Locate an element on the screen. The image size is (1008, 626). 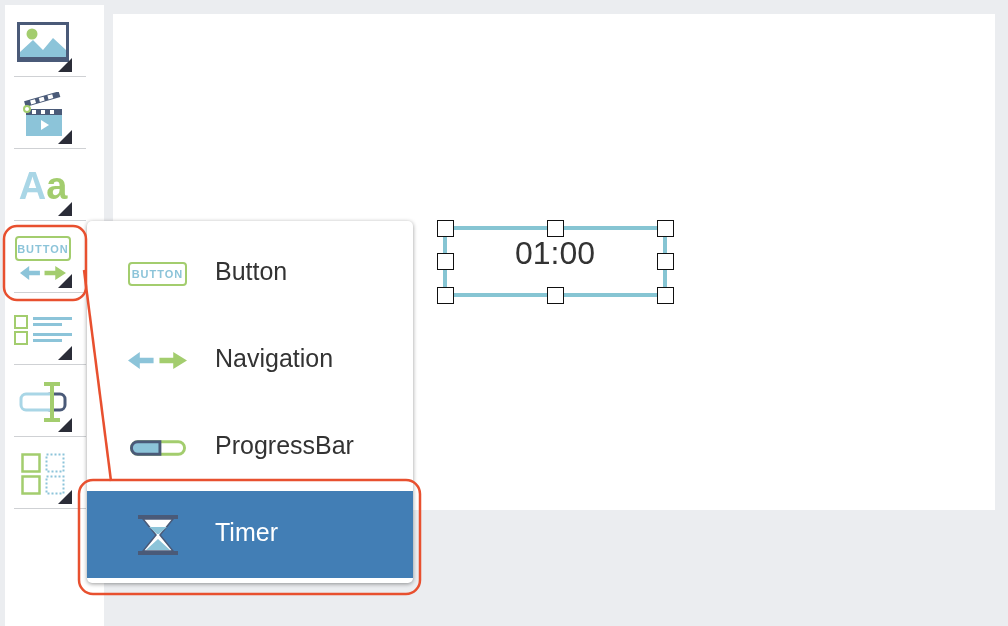
clapperboard-icon is located at coordinates (43, 114).